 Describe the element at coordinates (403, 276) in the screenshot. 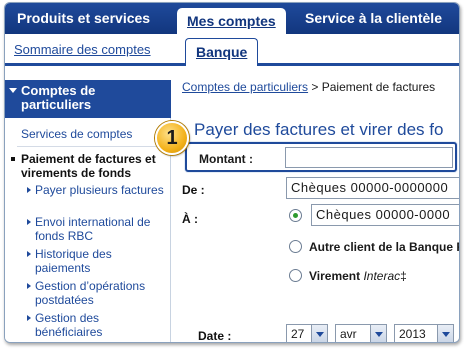

I see `cursor-icon: ‡` at that location.